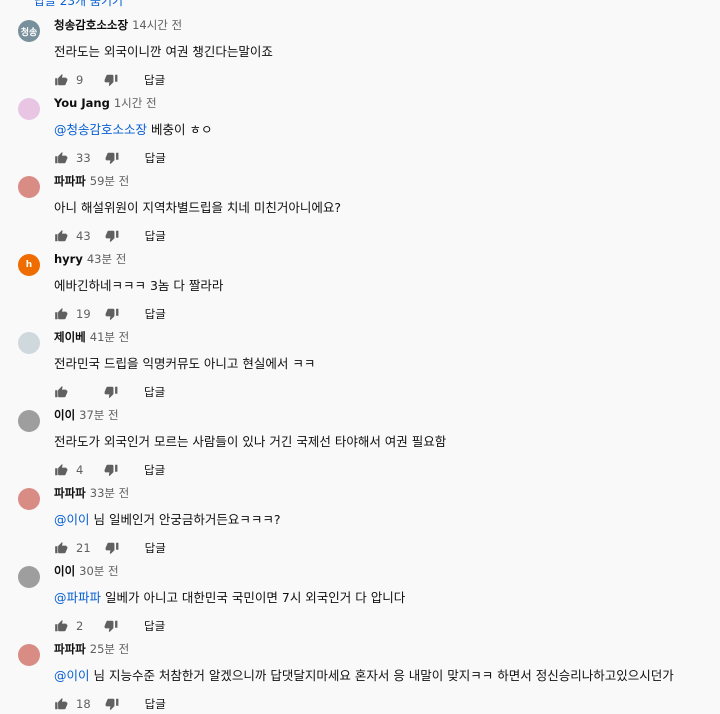 The image size is (720, 714). Describe the element at coordinates (83, 236) in the screenshot. I see `like-count: 43` at that location.